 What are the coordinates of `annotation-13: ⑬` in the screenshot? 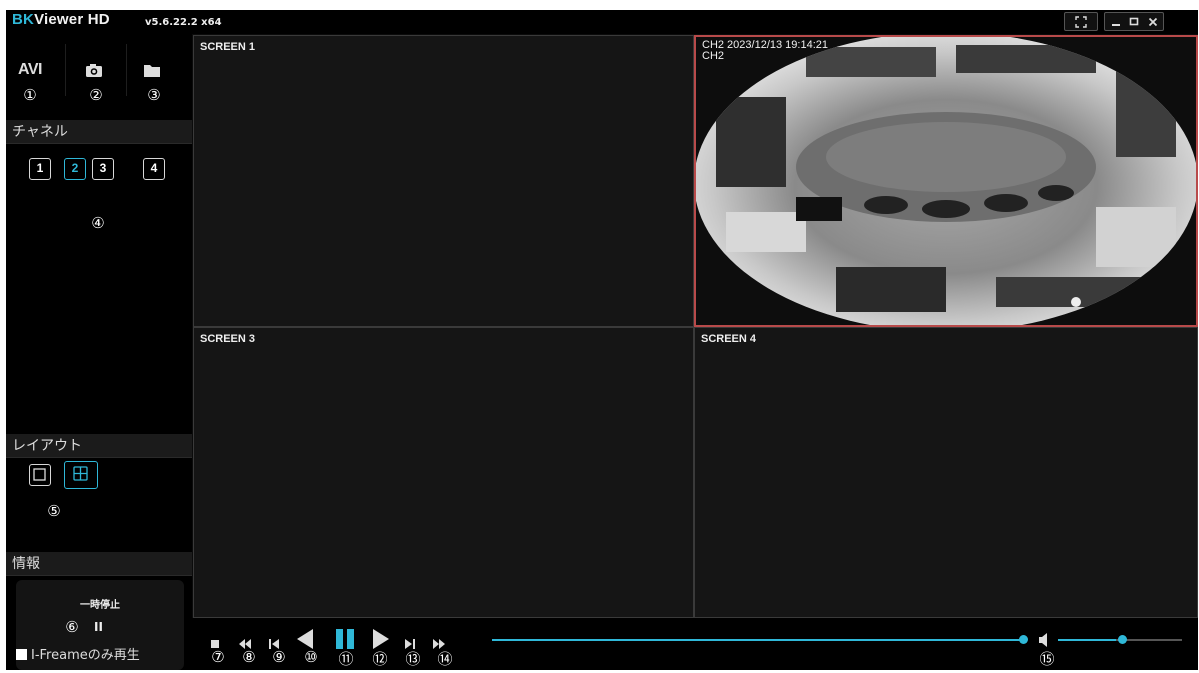 It's located at (413, 659).